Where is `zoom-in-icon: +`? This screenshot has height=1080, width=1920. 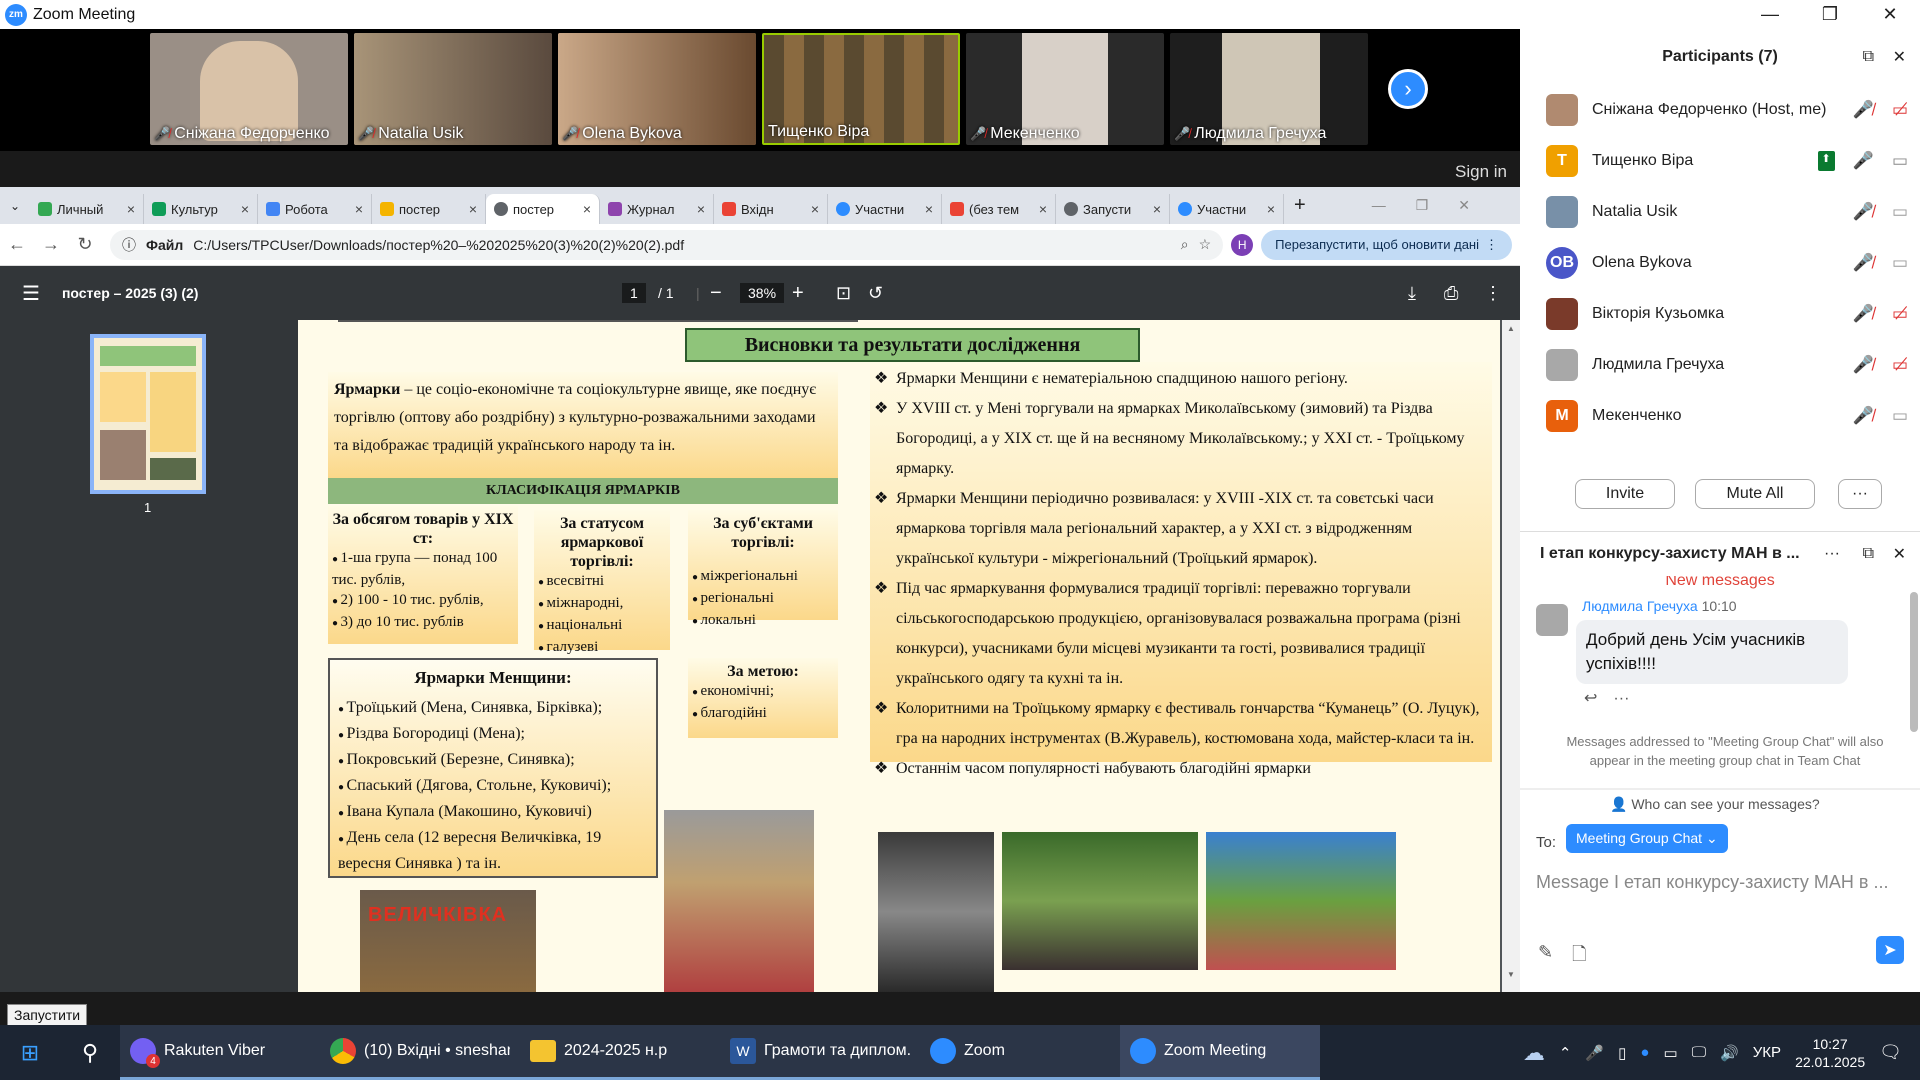
zoom-in-icon: + is located at coordinates (798, 293).